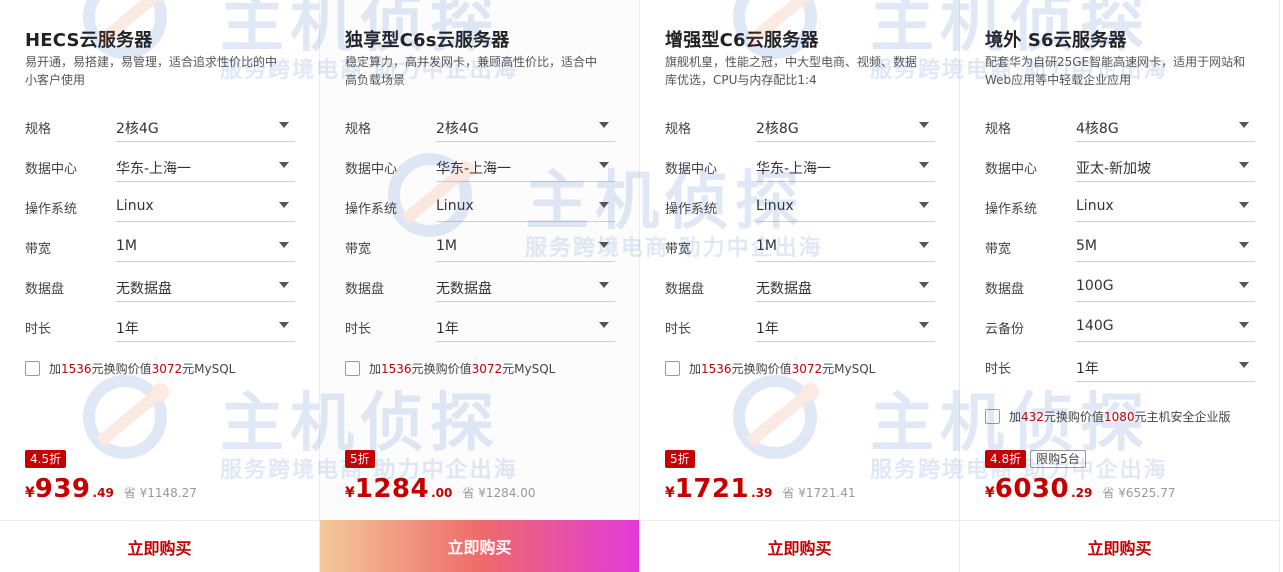 This screenshot has height=572, width=1283. I want to click on option-select: 4核8G, so click(1165, 125).